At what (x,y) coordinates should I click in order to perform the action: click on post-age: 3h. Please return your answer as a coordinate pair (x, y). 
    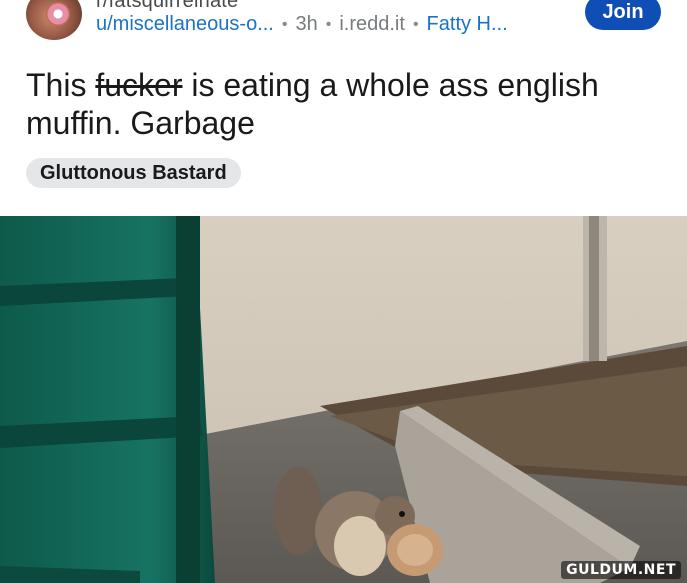
    Looking at the image, I should click on (306, 24).